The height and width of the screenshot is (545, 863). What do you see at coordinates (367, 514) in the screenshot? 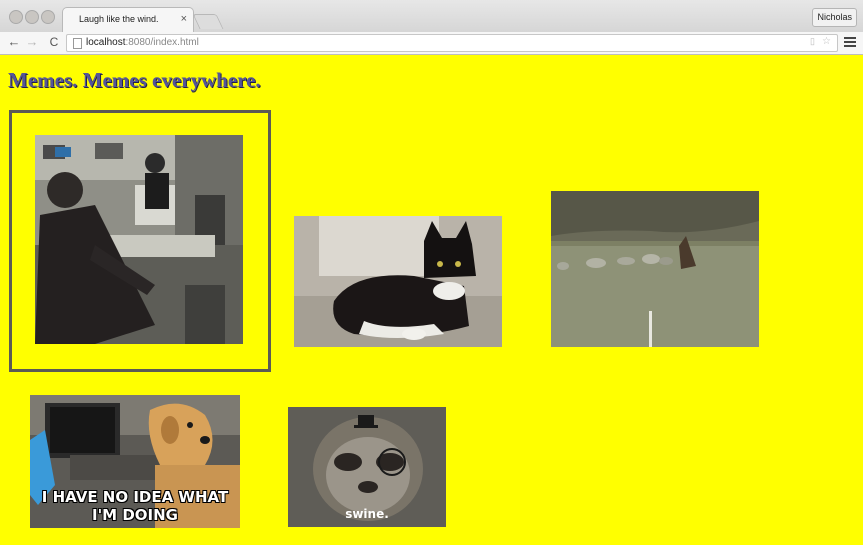
I see `meme-caption: swine.` at bounding box center [367, 514].